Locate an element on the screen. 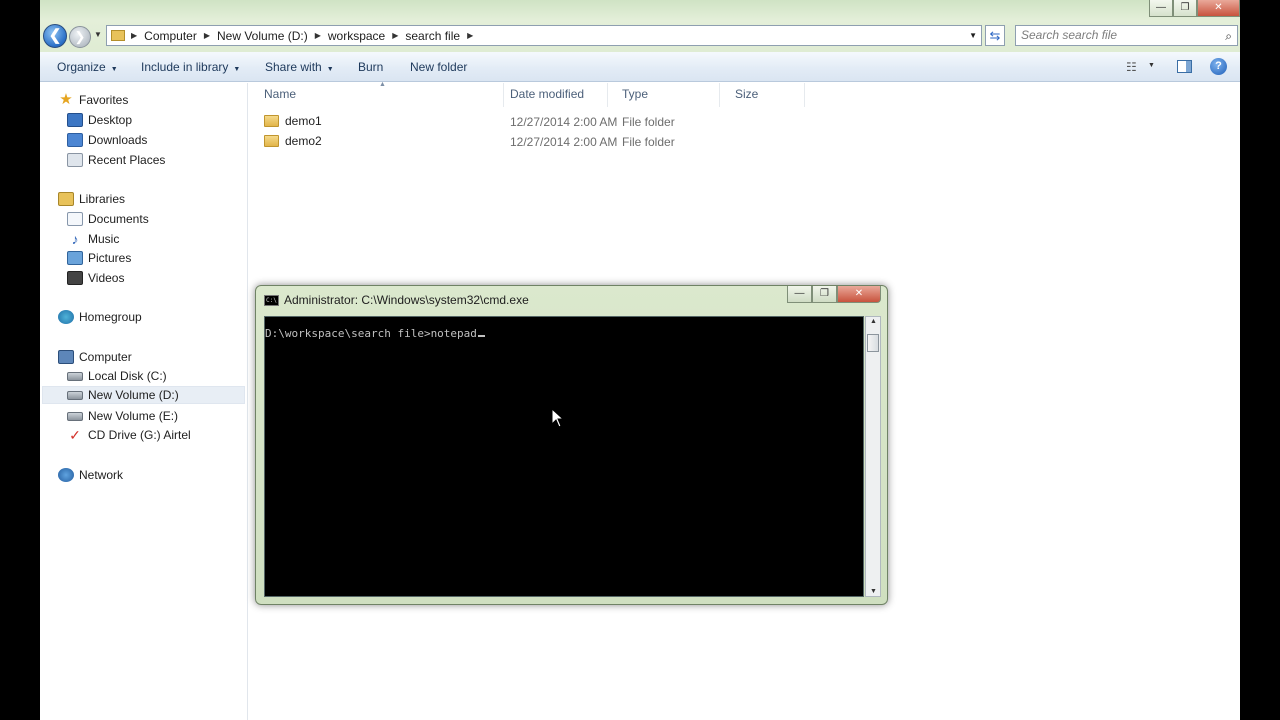 This screenshot has width=1280, height=720. breadcrumb-label: New Volume (D:) is located at coordinates (262, 35).